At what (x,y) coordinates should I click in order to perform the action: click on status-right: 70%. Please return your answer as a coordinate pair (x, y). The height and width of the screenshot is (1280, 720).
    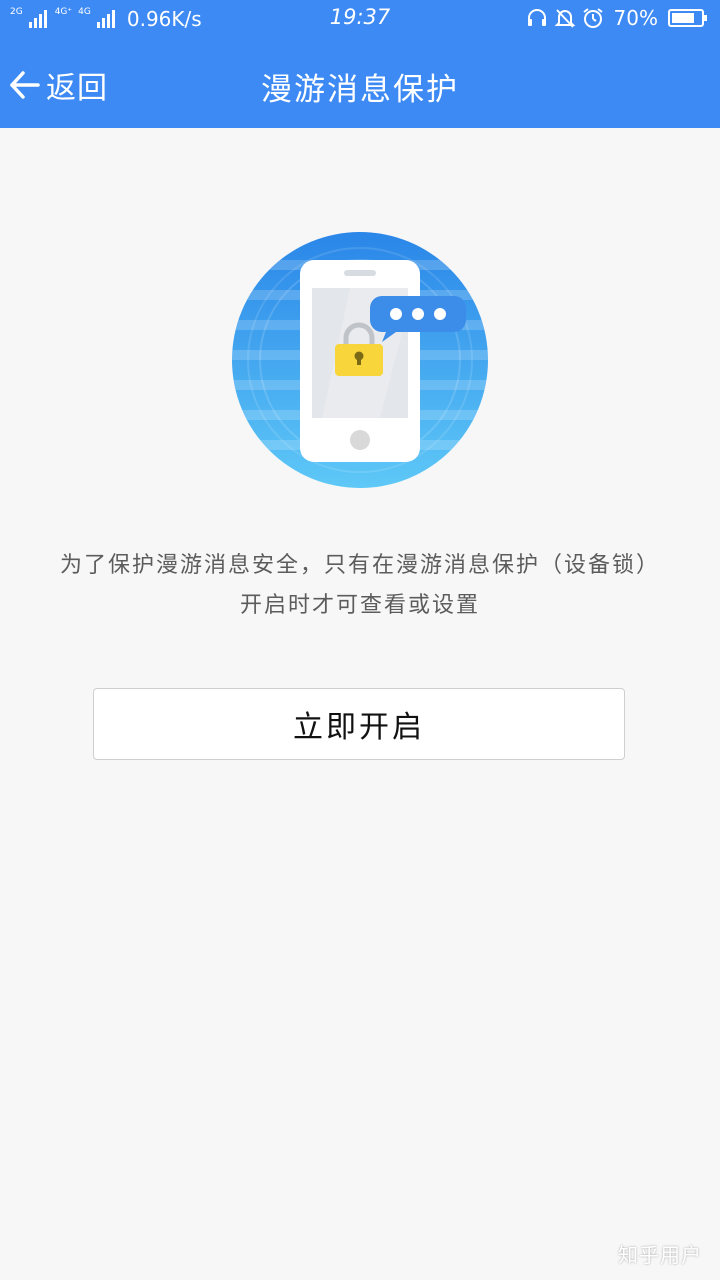
    Looking at the image, I should click on (617, 18).